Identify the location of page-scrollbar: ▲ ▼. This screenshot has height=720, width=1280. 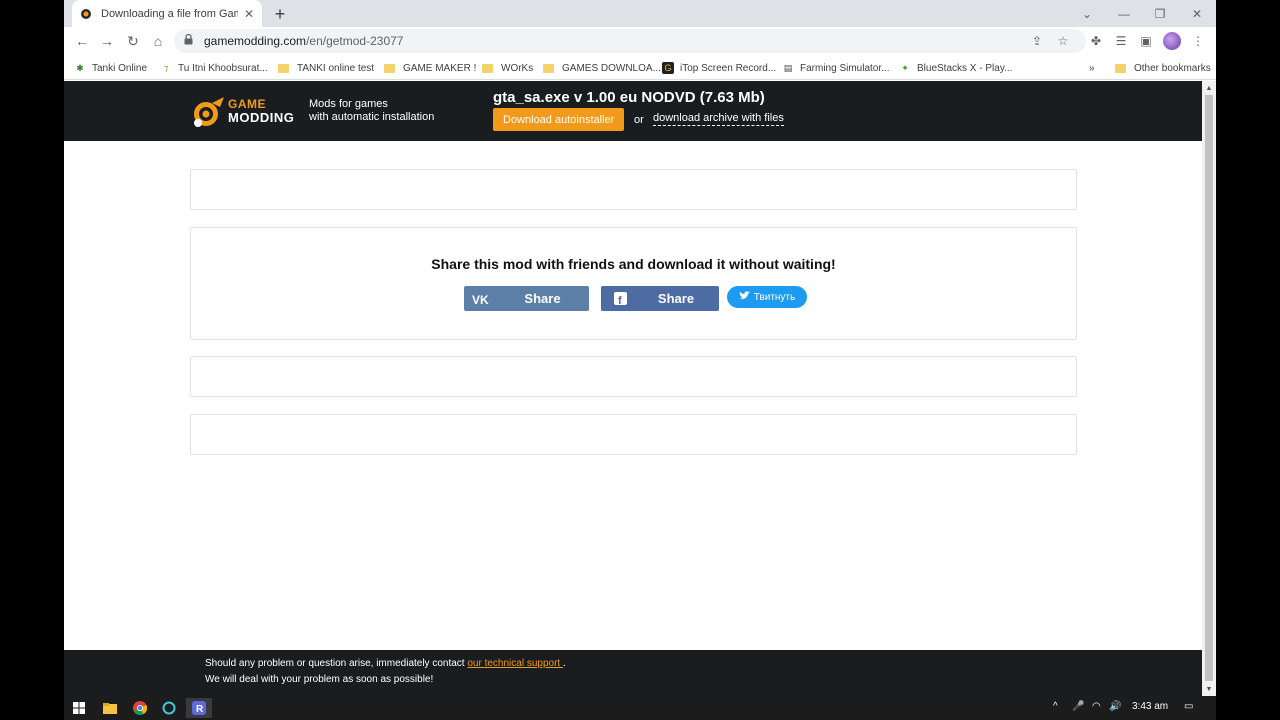
(1209, 388).